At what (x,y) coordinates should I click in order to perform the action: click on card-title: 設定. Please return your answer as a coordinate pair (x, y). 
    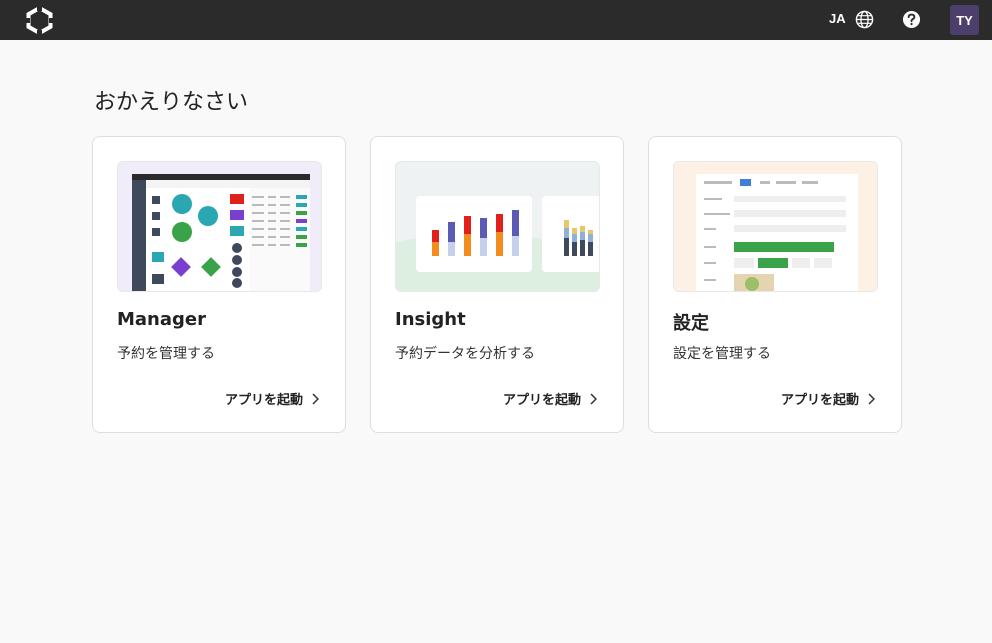
    Looking at the image, I should click on (691, 323).